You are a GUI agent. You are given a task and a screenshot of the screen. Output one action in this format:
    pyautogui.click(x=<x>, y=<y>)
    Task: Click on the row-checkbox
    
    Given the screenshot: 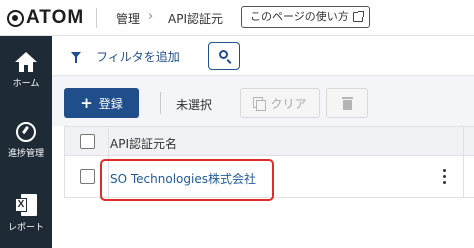 What is the action you would take?
    pyautogui.click(x=87, y=176)
    